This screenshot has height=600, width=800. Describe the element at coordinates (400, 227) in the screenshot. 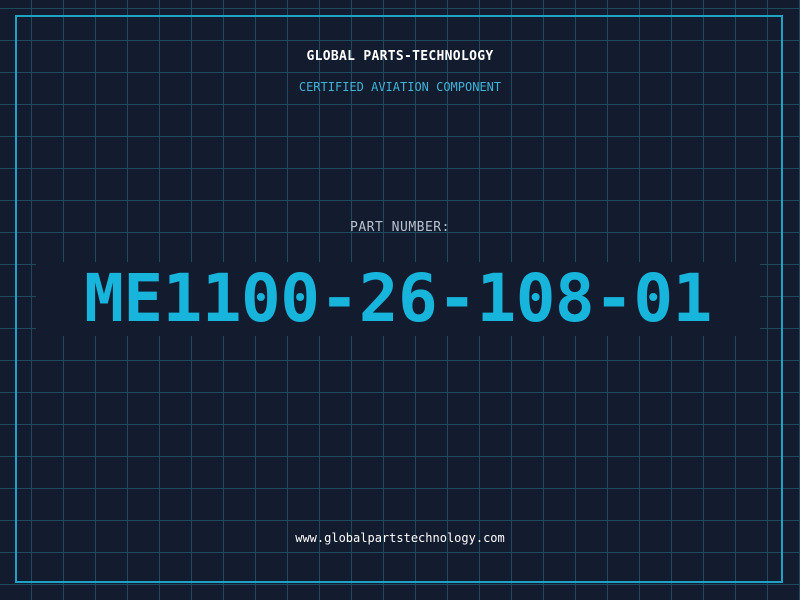

I see `part-number-label: PART NUMBER:` at that location.